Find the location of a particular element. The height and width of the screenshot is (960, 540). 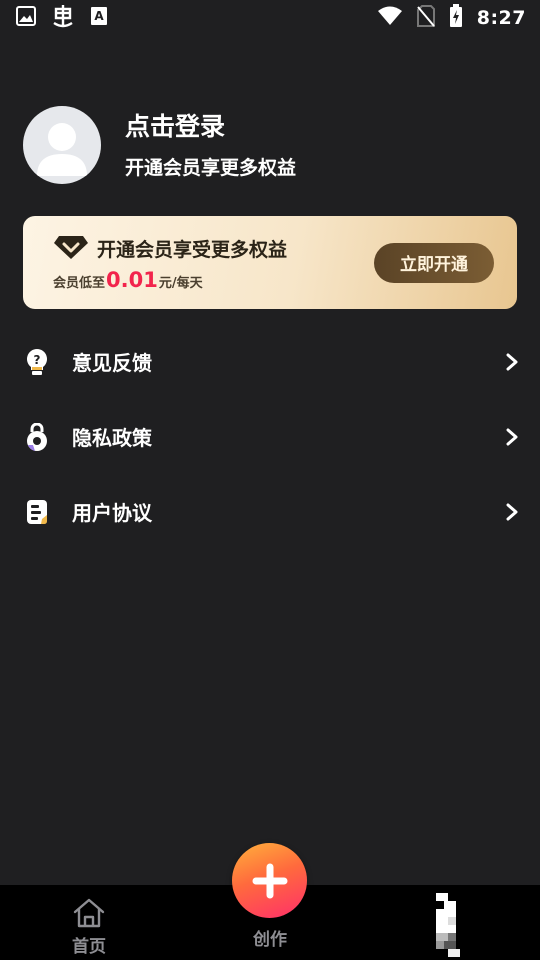

menu-label-feedback: 意见反馈 is located at coordinates (112, 363).